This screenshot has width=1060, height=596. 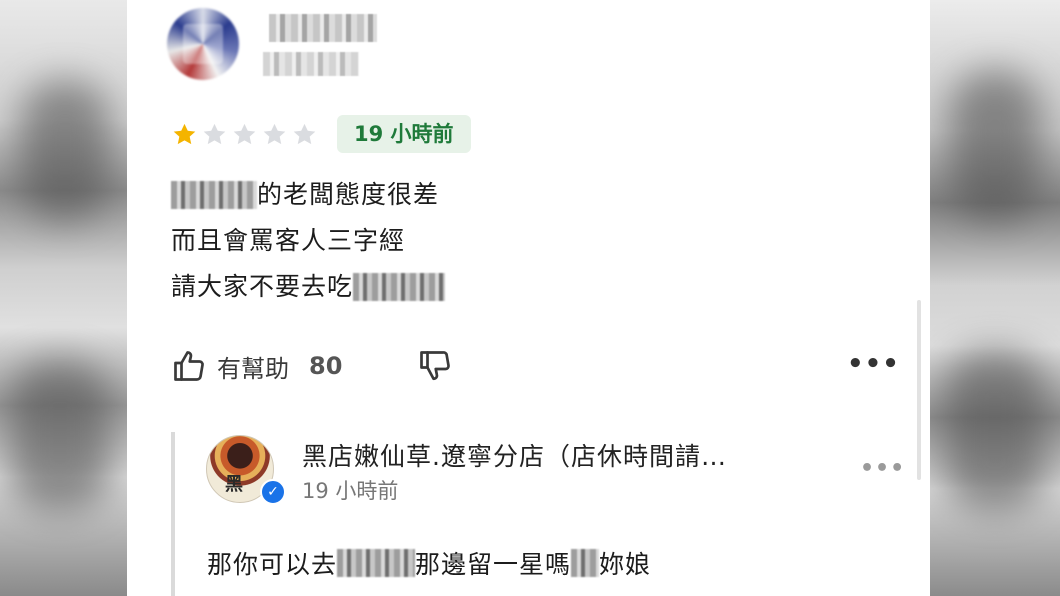 I want to click on reply-time: 19 小時前, so click(x=350, y=491).